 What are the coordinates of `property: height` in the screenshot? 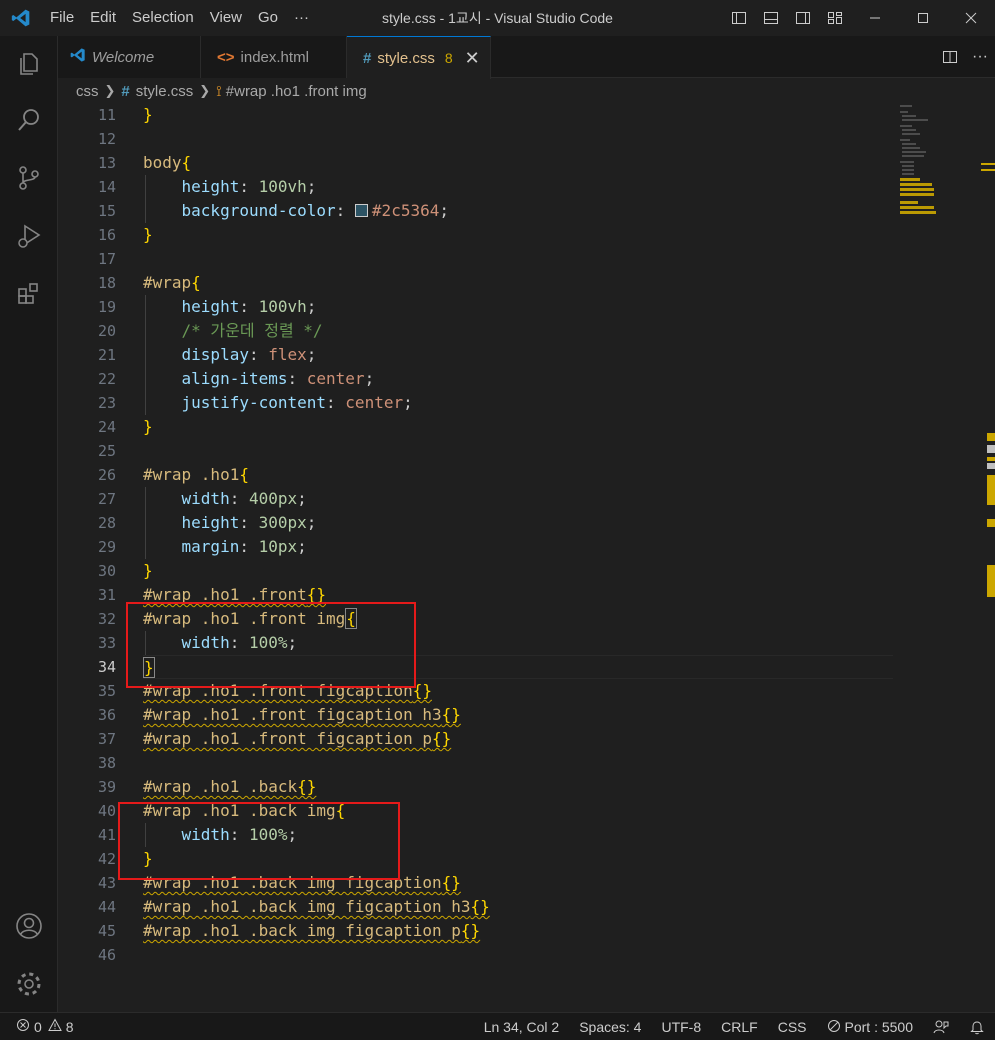 It's located at (210, 522).